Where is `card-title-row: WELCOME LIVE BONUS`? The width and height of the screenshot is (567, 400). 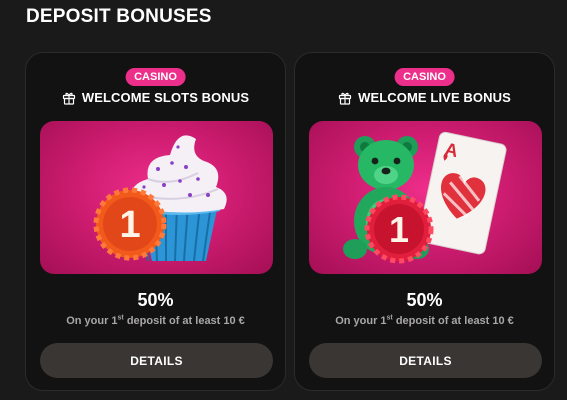 card-title-row: WELCOME LIVE BONUS is located at coordinates (424, 97).